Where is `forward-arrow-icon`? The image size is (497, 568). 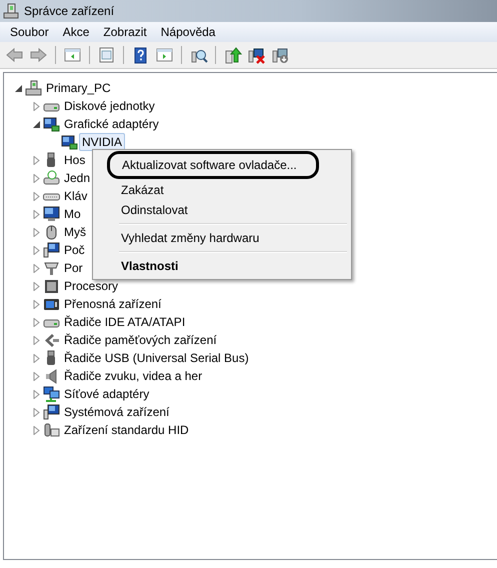 forward-arrow-icon is located at coordinates (38, 55).